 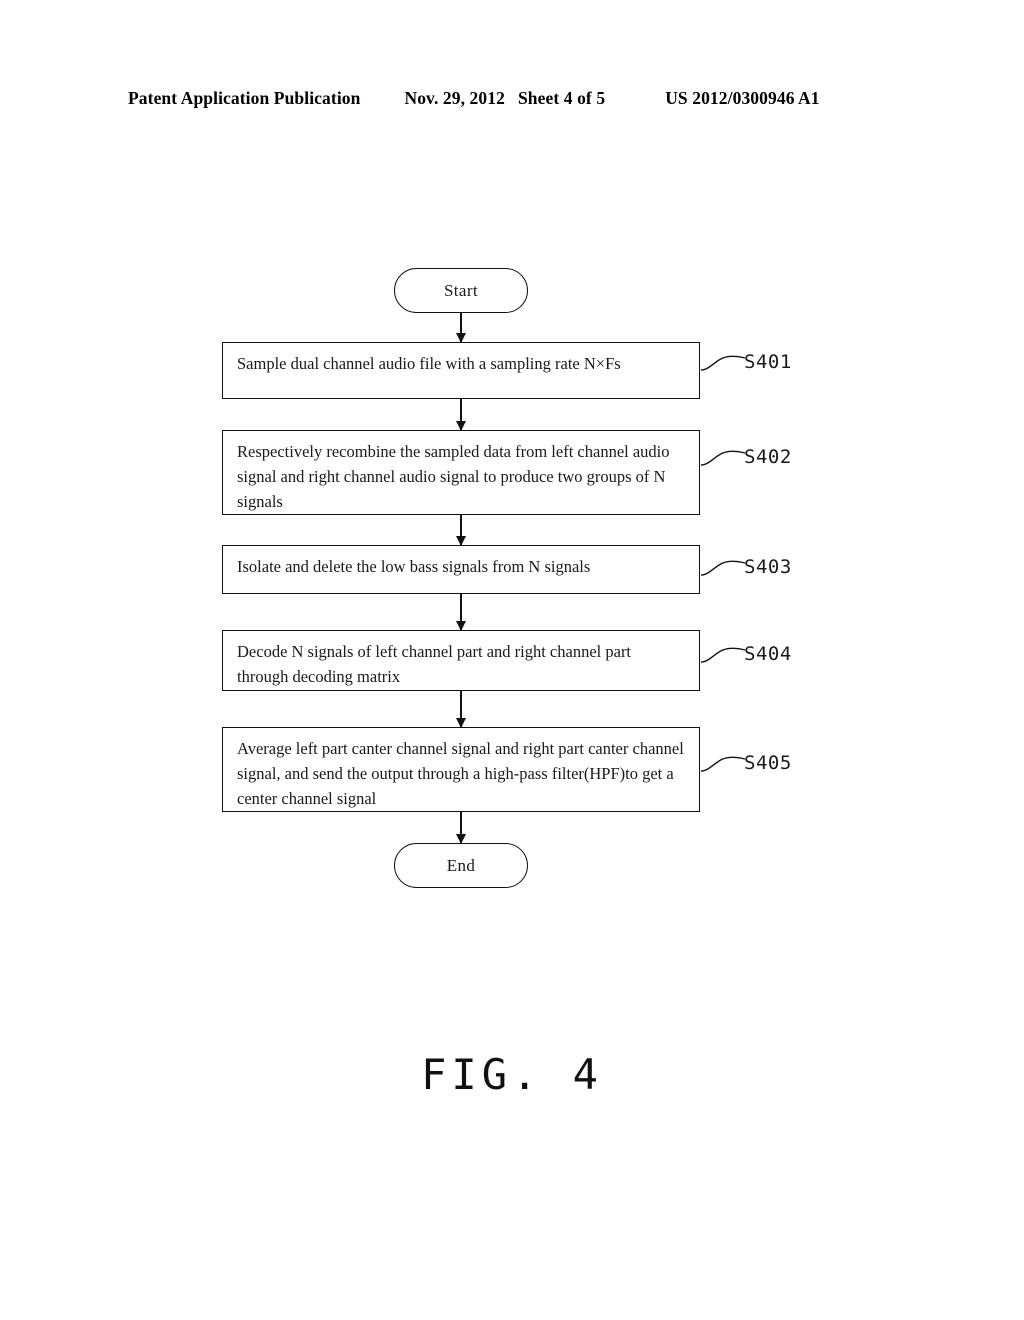 I want to click on step-reference-label-s405: S405, so click(x=768, y=763).